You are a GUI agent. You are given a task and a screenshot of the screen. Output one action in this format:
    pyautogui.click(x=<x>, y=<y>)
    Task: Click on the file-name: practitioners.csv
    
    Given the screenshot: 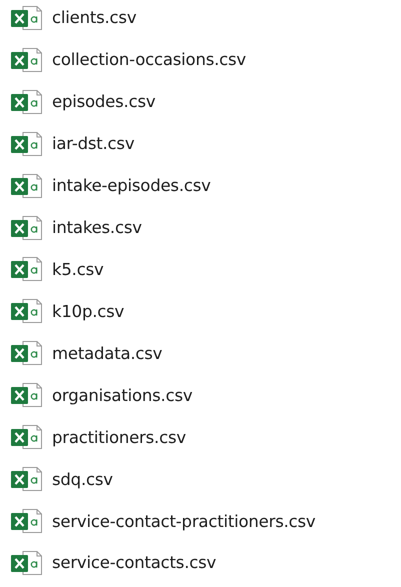 What is the action you would take?
    pyautogui.click(x=119, y=437)
    